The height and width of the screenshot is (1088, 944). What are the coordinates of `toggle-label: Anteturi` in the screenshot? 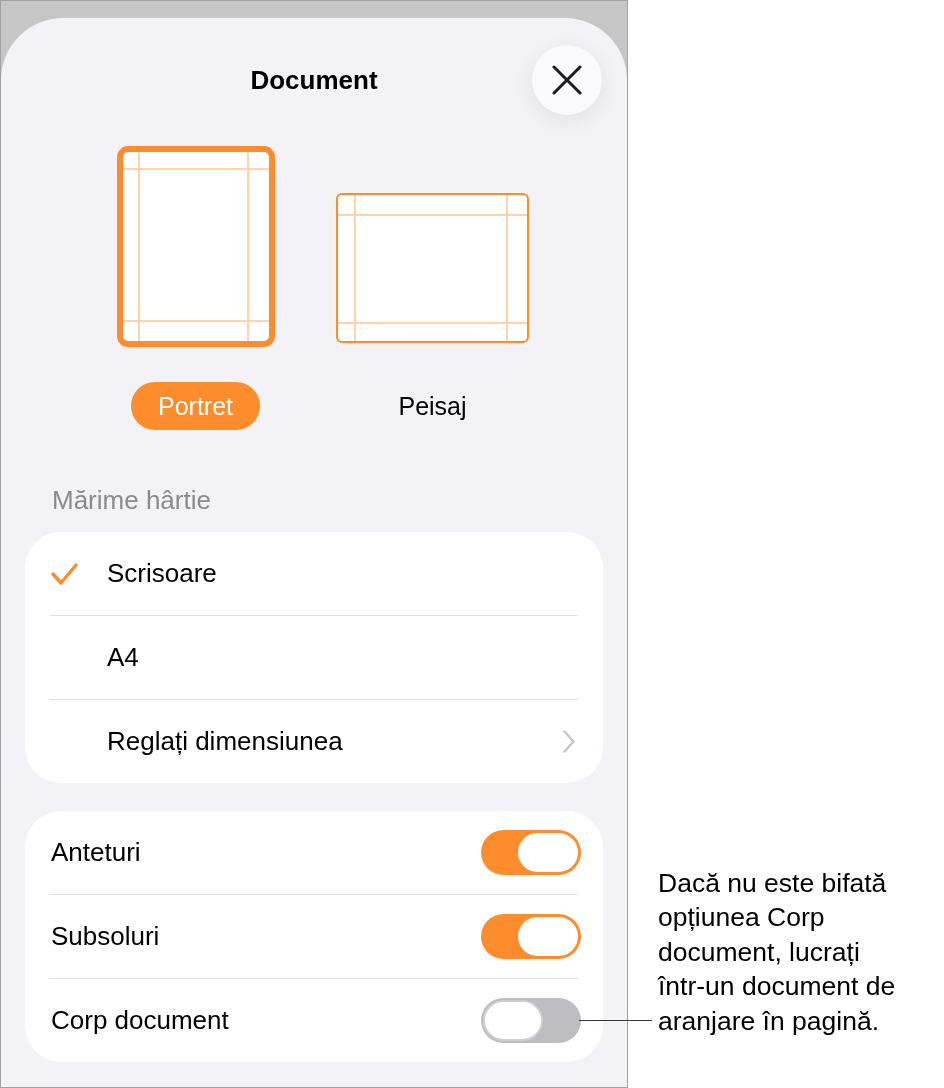 It's located at (96, 852).